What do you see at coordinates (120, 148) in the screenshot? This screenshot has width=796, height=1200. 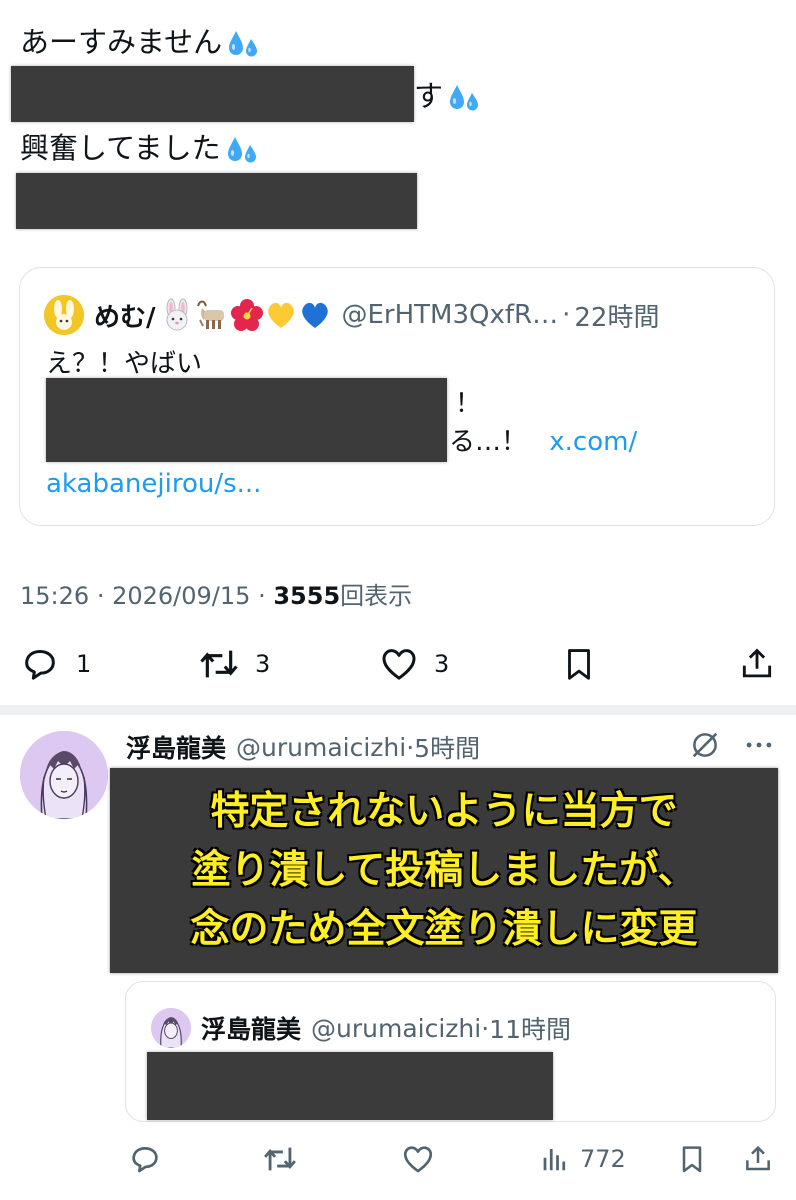 I see `post-line-3-text: 興奮してました` at bounding box center [120, 148].